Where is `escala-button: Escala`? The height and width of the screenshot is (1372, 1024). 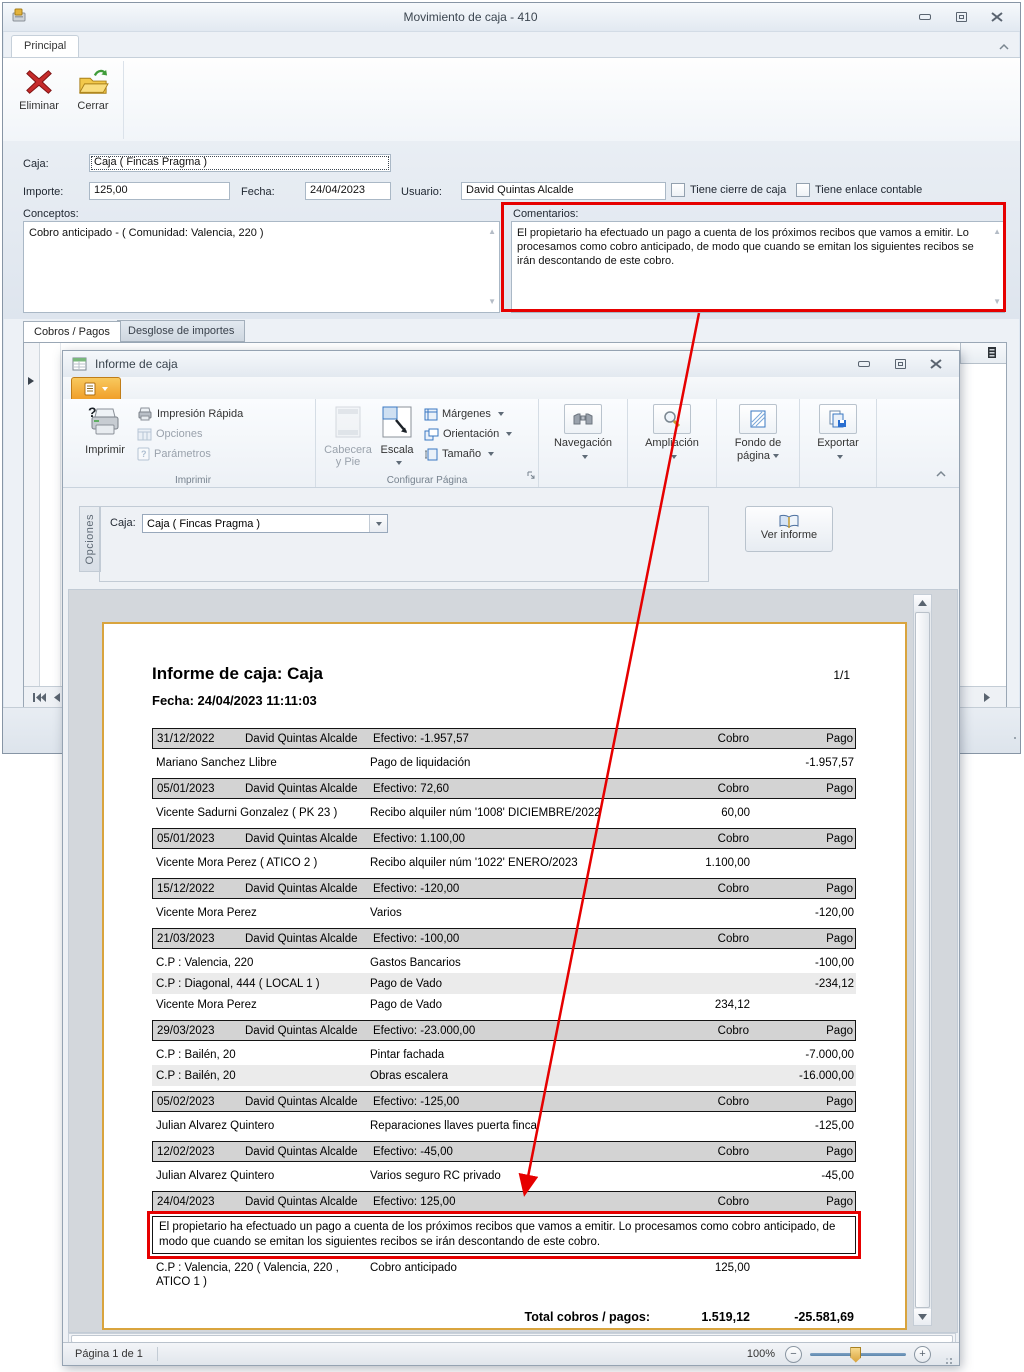
escala-button: Escala is located at coordinates (397, 435).